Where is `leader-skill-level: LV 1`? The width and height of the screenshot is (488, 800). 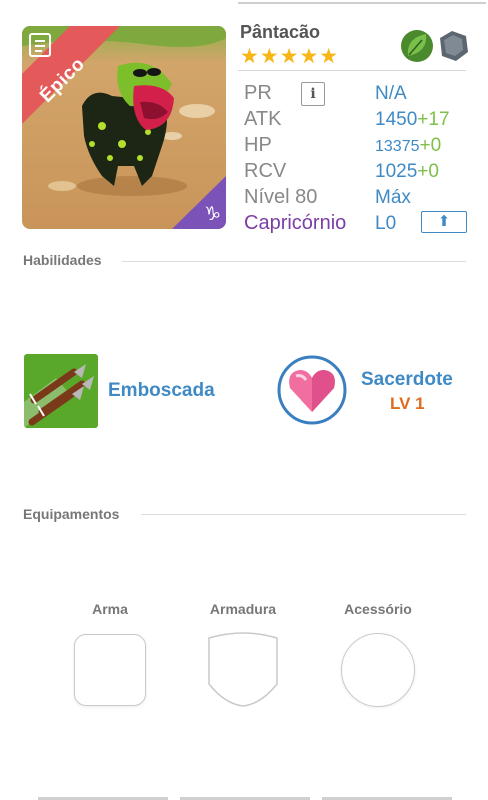
leader-skill-level: LV 1 is located at coordinates (407, 403).